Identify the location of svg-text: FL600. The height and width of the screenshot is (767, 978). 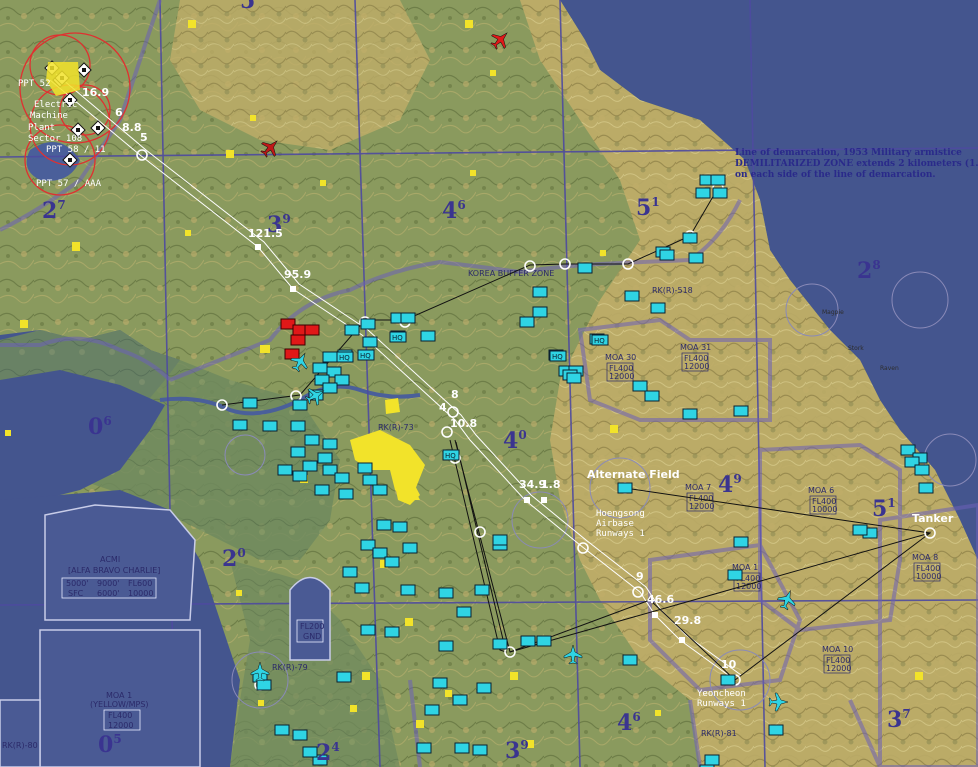
(140, 583).